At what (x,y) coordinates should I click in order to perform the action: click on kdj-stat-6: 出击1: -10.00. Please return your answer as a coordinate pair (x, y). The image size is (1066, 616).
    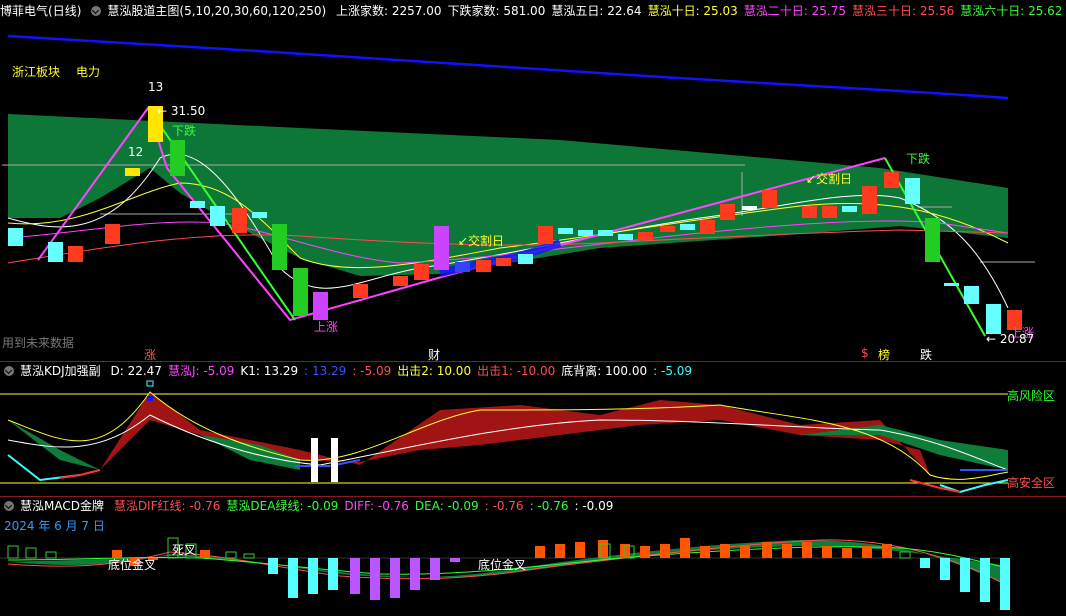
    Looking at the image, I should click on (516, 371).